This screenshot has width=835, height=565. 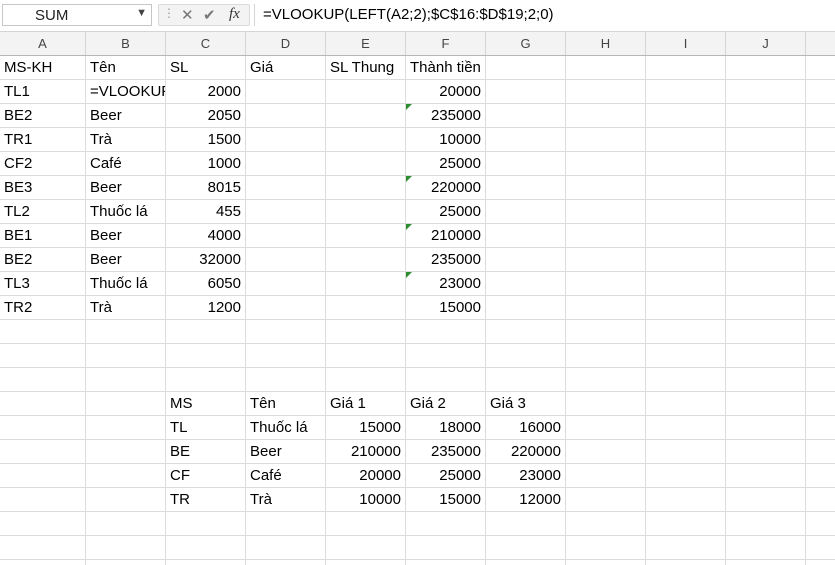 I want to click on cell-a: TR2, so click(x=43, y=308).